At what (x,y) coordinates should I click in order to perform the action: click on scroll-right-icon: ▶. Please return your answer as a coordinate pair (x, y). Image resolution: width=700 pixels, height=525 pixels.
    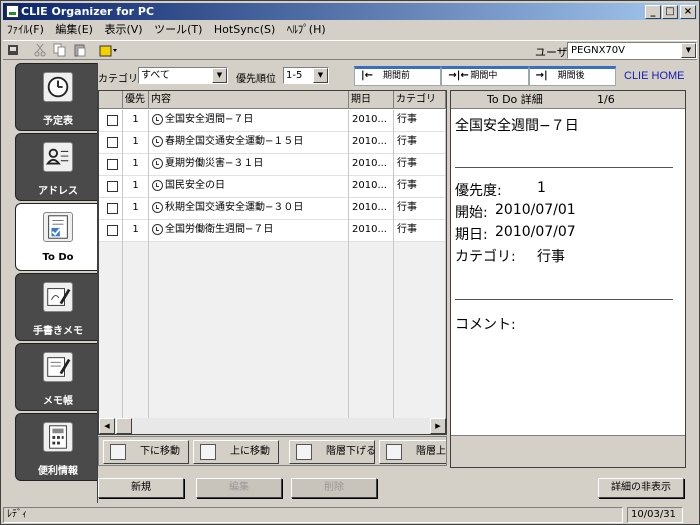
    Looking at the image, I should click on (438, 426).